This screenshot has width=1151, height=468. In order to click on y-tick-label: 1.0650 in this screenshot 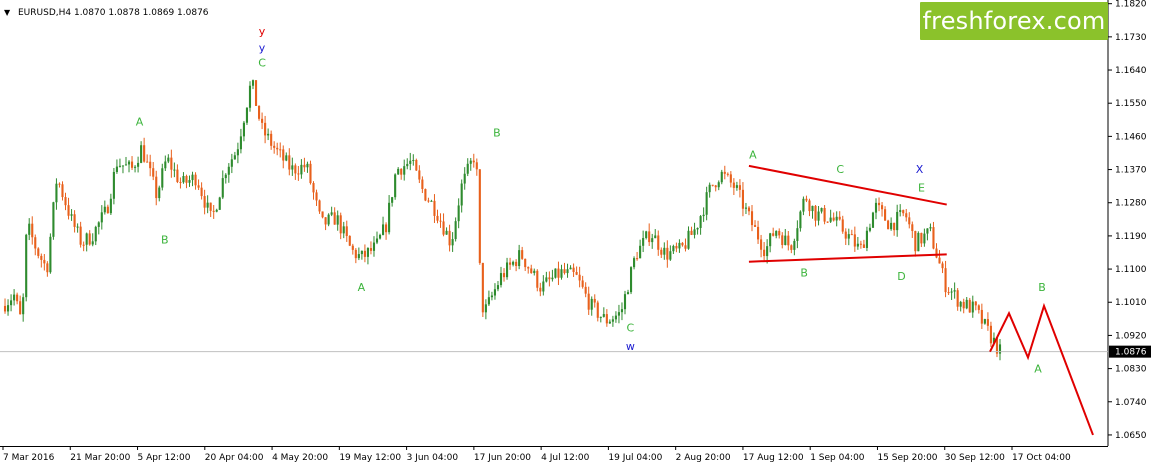, I will do `click(1131, 436)`.